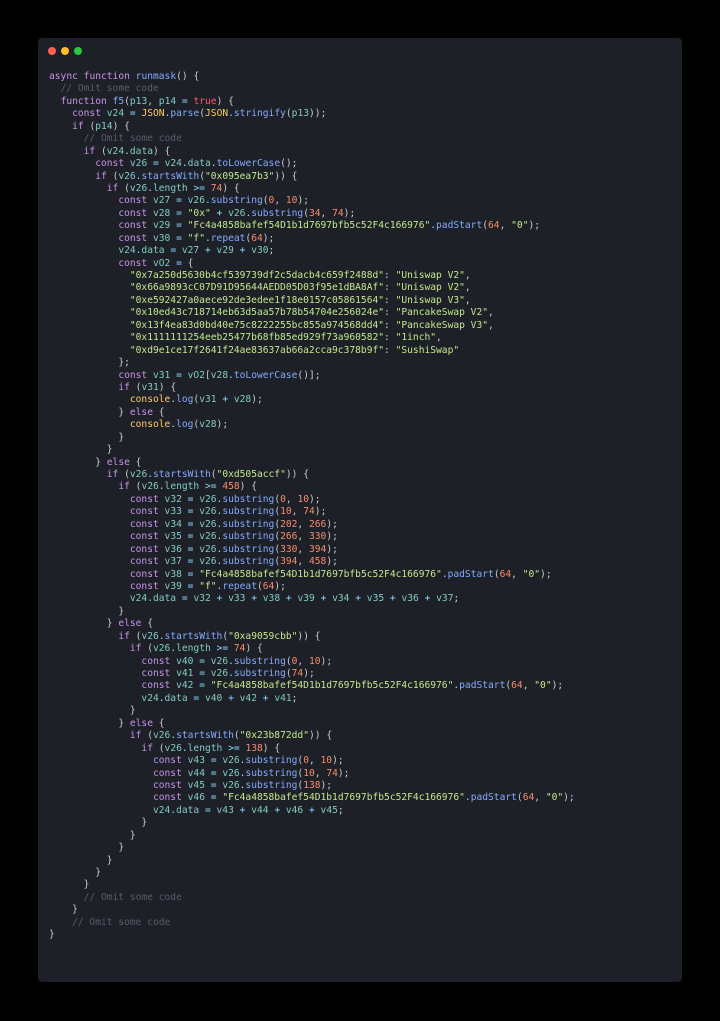  Describe the element at coordinates (147, 387) in the screenshot. I see `code-line: if (v31) {` at that location.